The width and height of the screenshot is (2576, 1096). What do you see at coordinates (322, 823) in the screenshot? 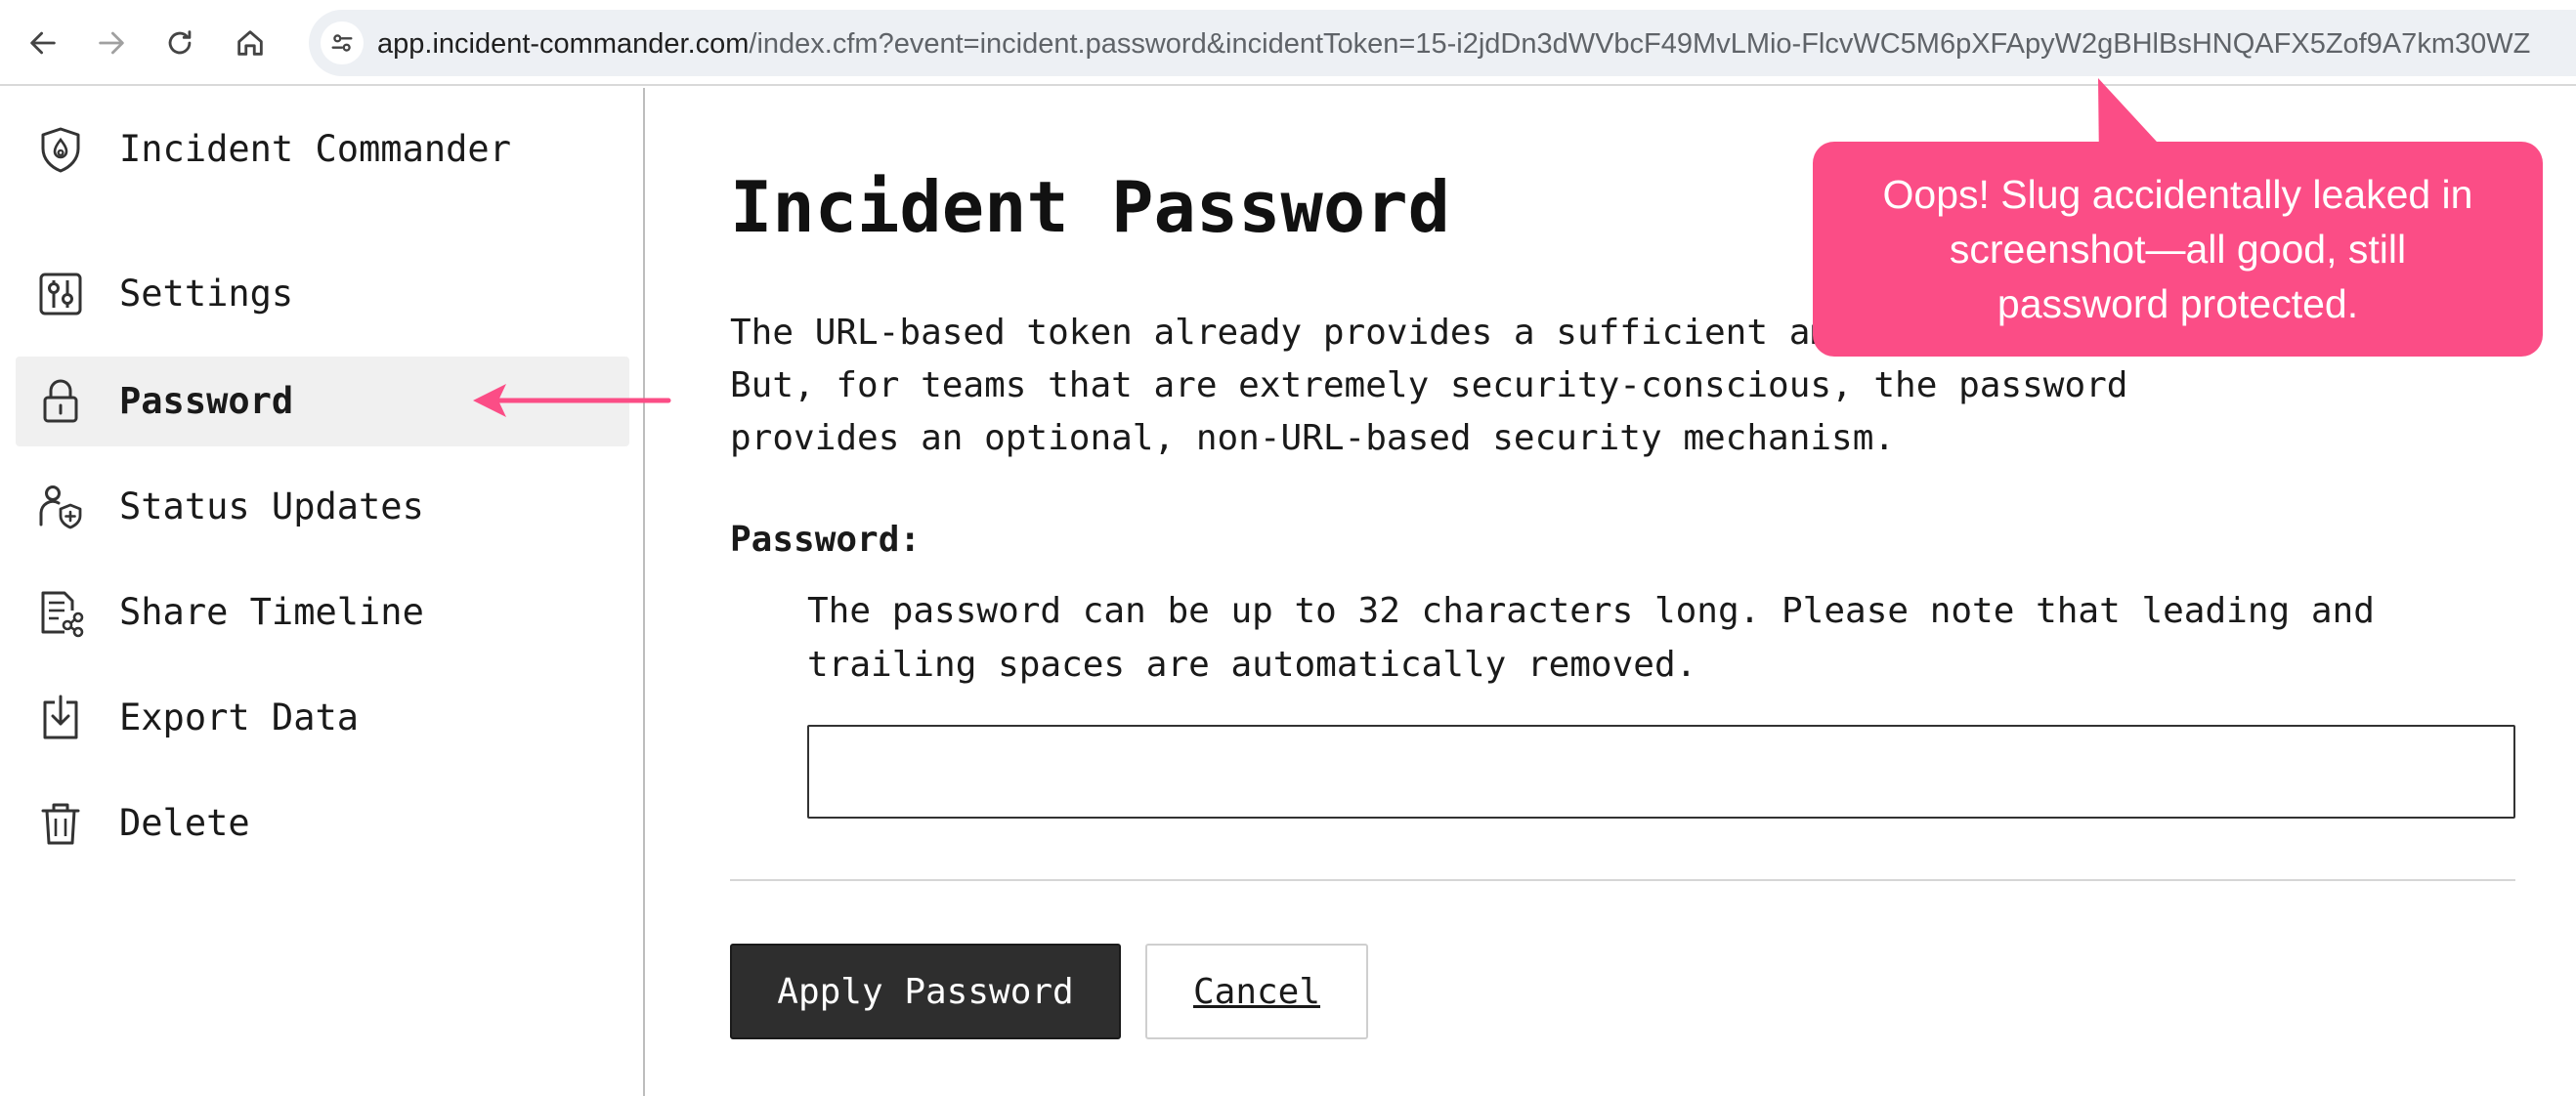
I see `sidebar-item-delete: Delete` at bounding box center [322, 823].